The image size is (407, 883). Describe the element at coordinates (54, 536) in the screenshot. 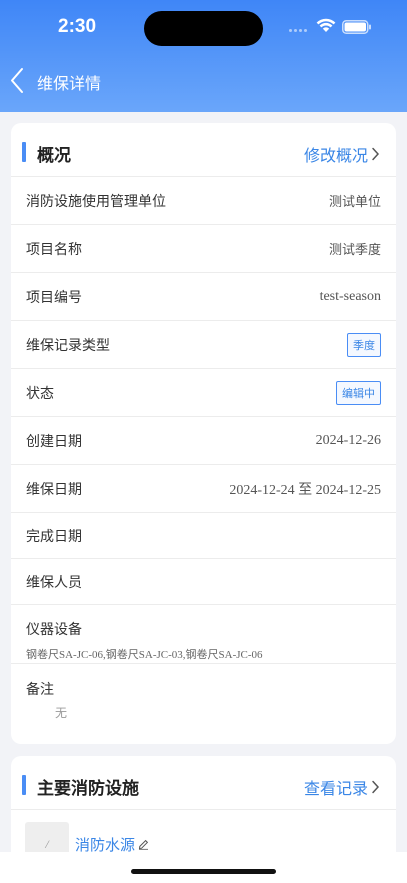

I see `row-label: 完成日期` at that location.